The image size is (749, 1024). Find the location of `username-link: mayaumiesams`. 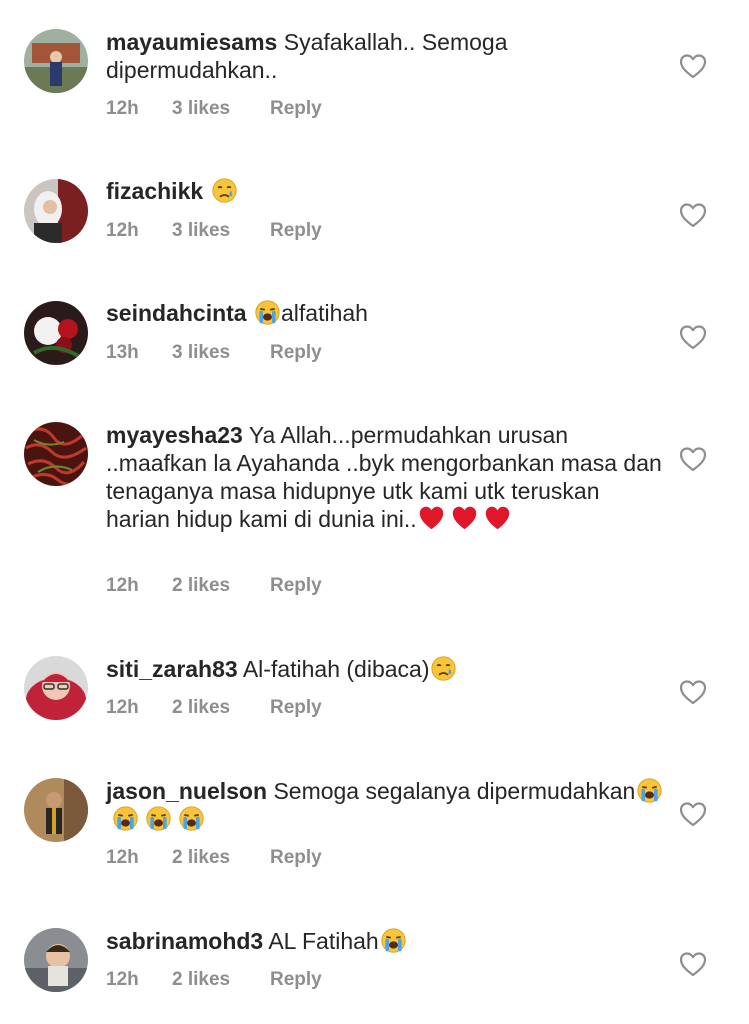

username-link: mayaumiesams is located at coordinates (191, 42).